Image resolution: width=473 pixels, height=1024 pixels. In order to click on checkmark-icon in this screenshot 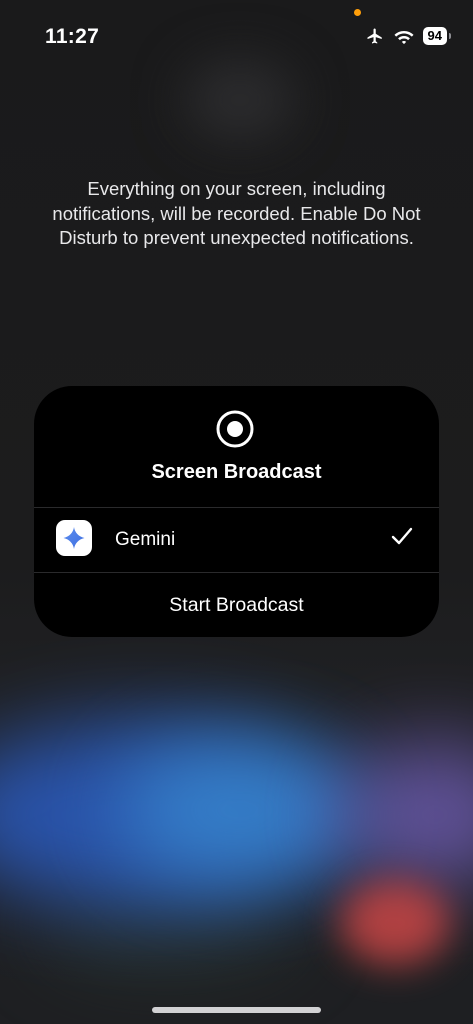, I will do `click(402, 536)`.